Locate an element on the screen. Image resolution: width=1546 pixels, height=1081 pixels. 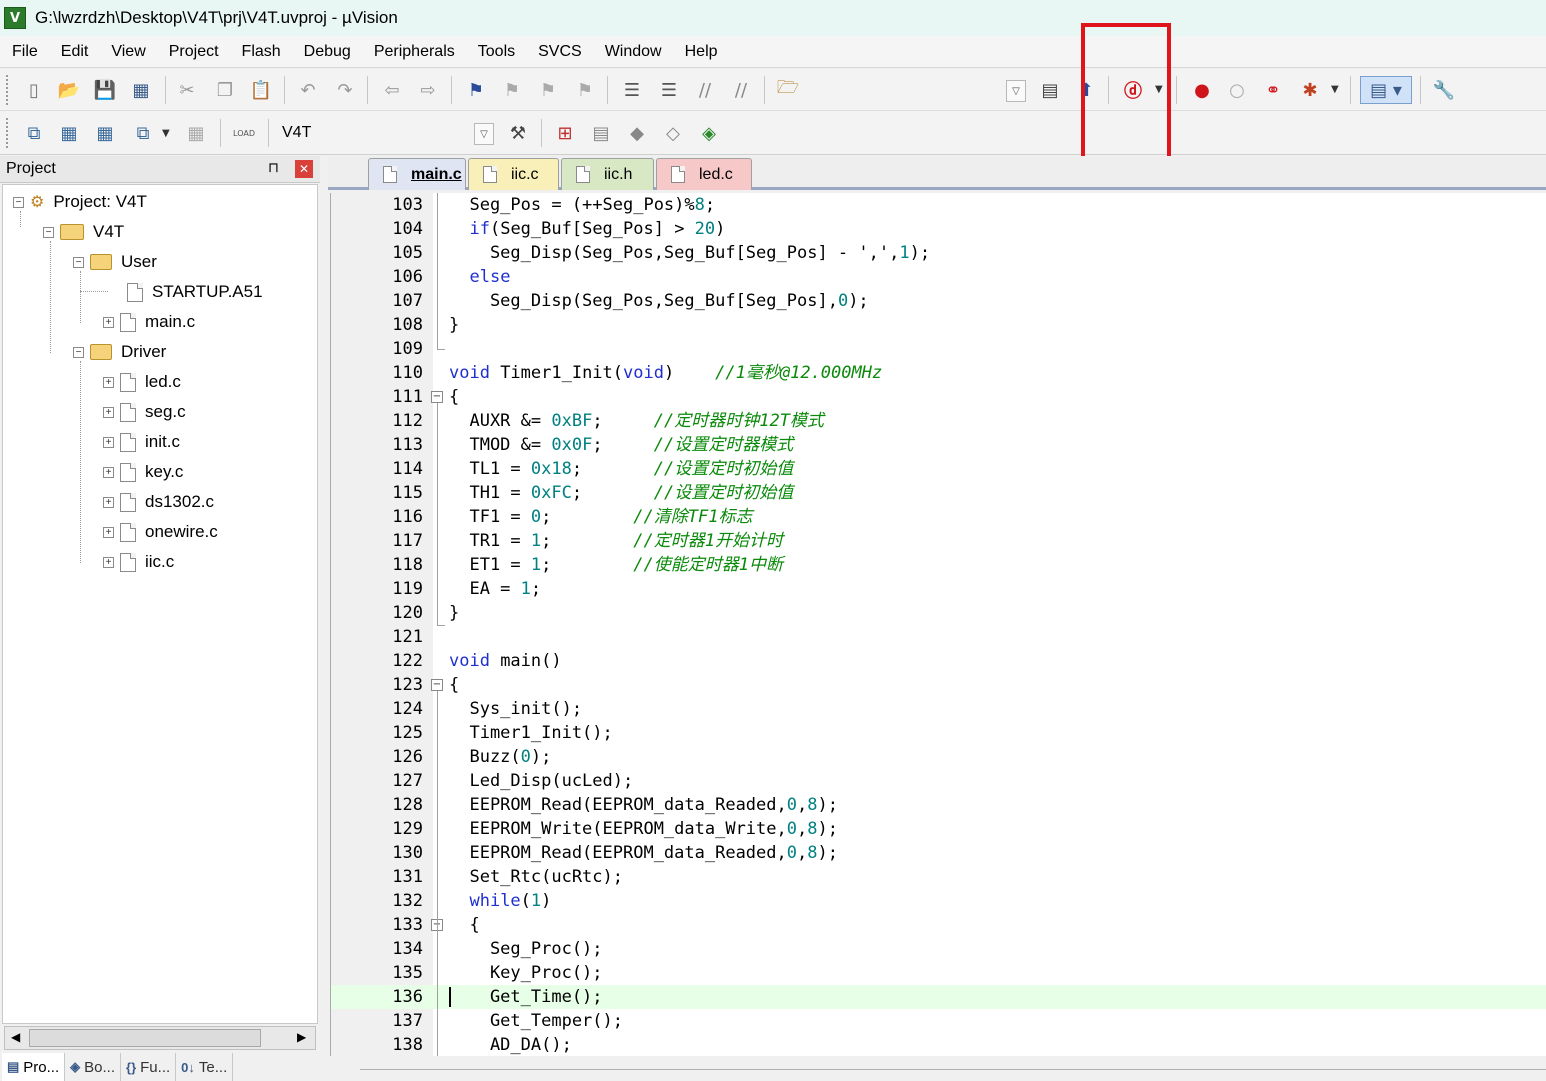
code-line: 112 AUXR &= 0xBF; //定时器时钟12T模式 is located at coordinates (938, 421).